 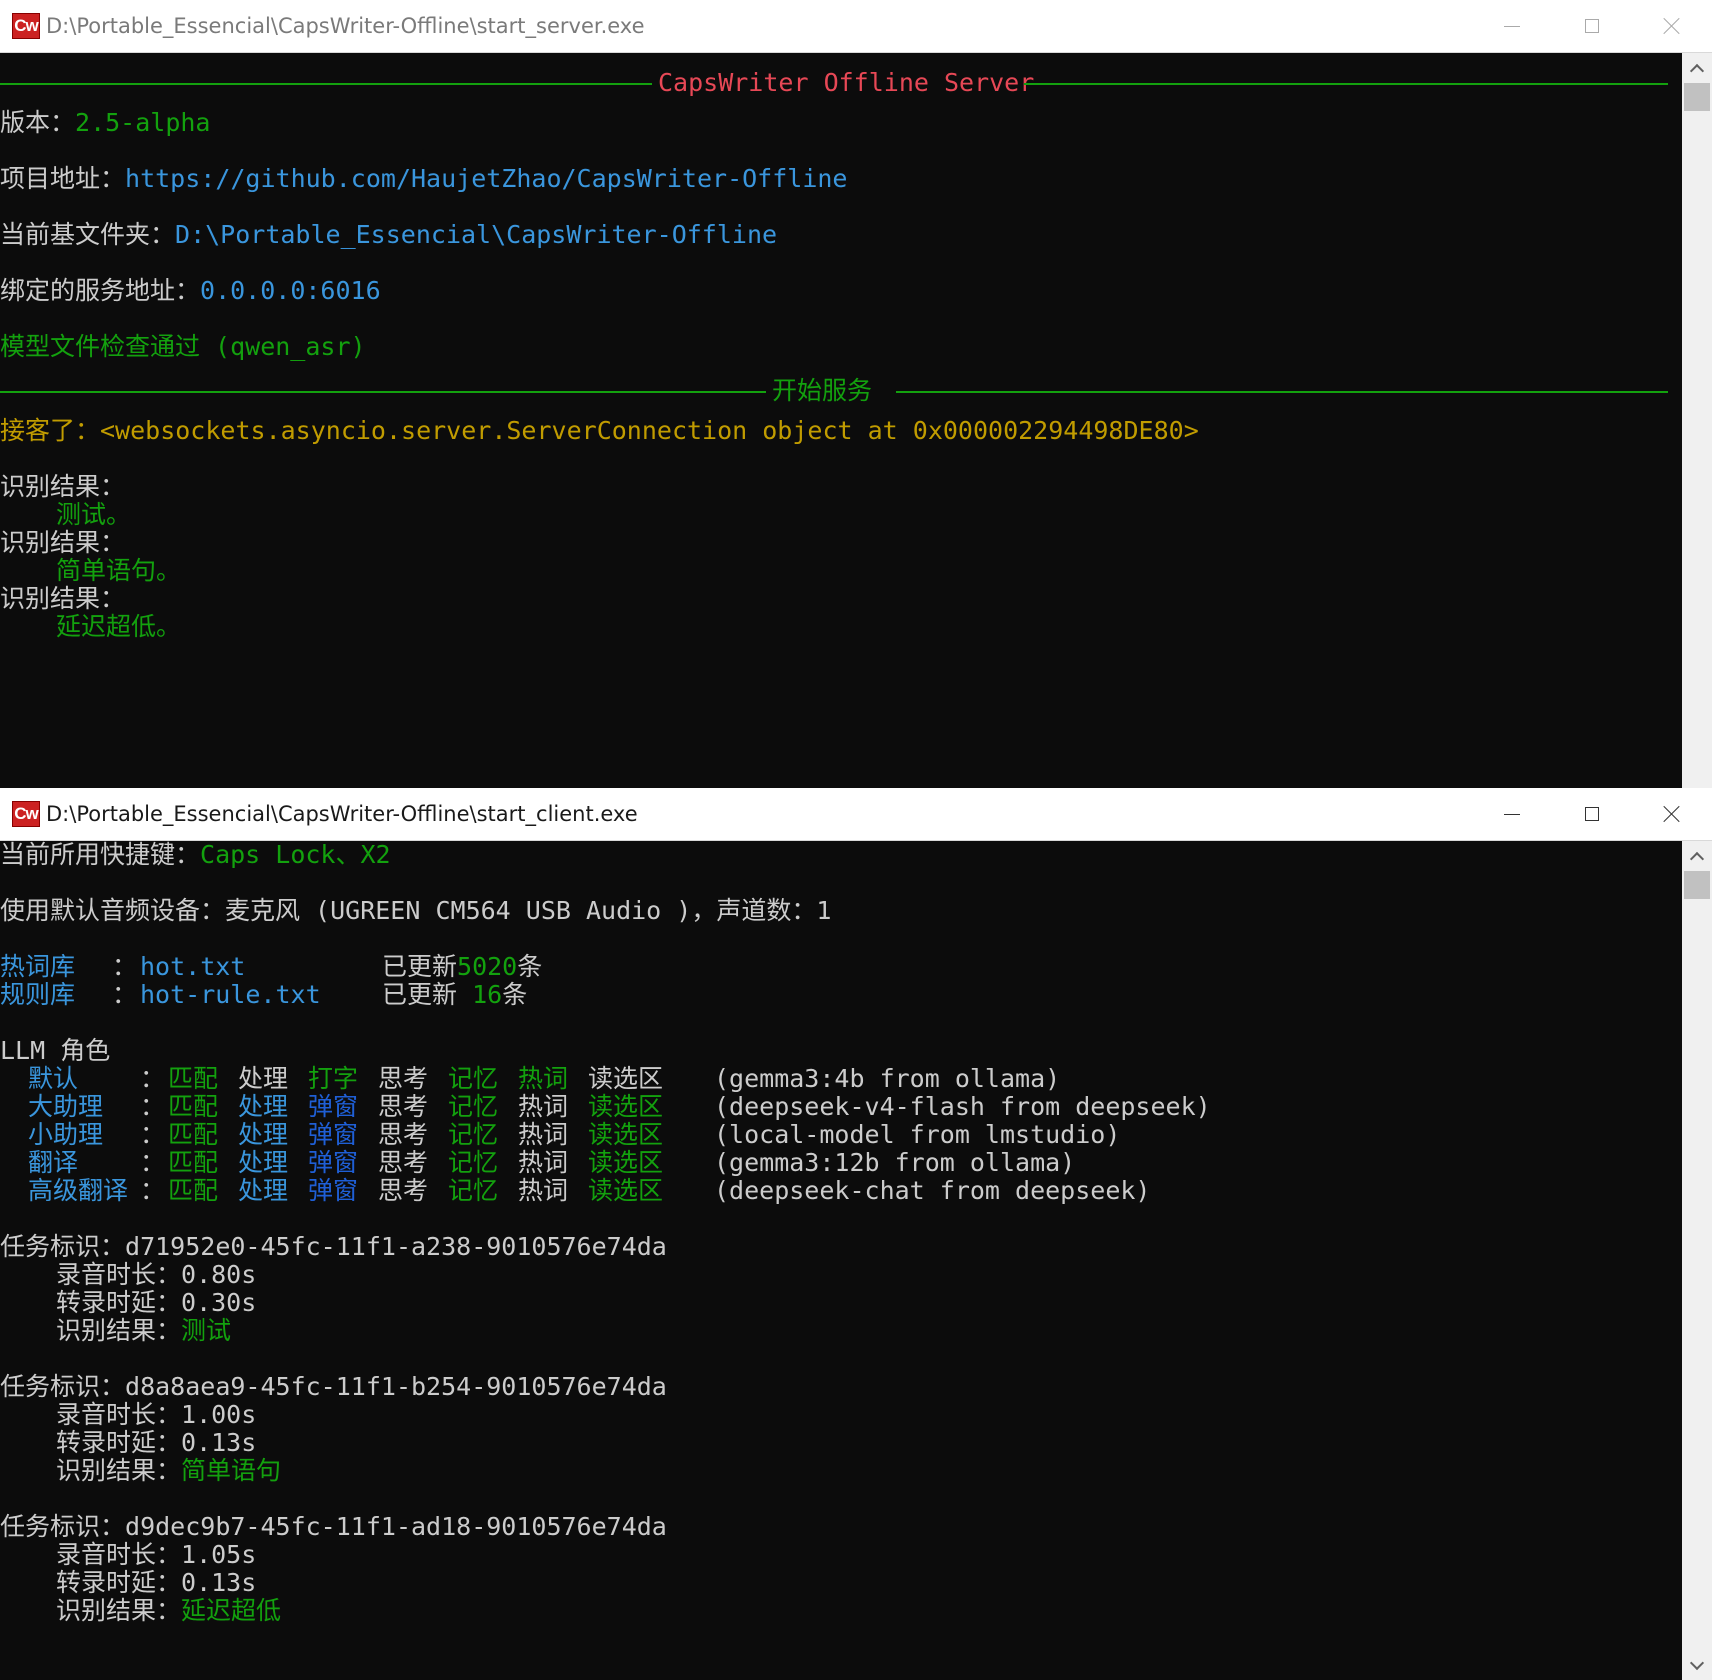 What do you see at coordinates (962, 1106) in the screenshot?
I see `llm-model: (deepseek-v4-flash from deepseek)` at bounding box center [962, 1106].